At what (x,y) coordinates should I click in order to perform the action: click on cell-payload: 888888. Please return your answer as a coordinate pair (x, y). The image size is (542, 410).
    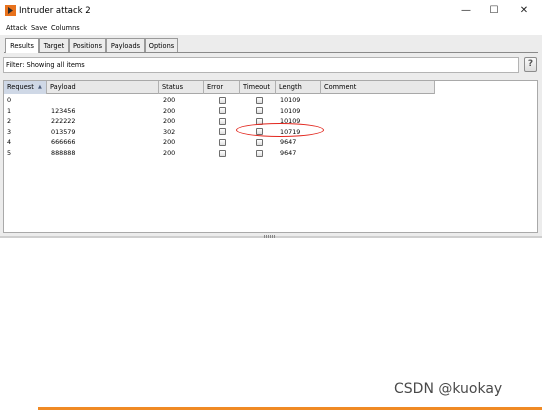
    Looking at the image, I should click on (63, 153).